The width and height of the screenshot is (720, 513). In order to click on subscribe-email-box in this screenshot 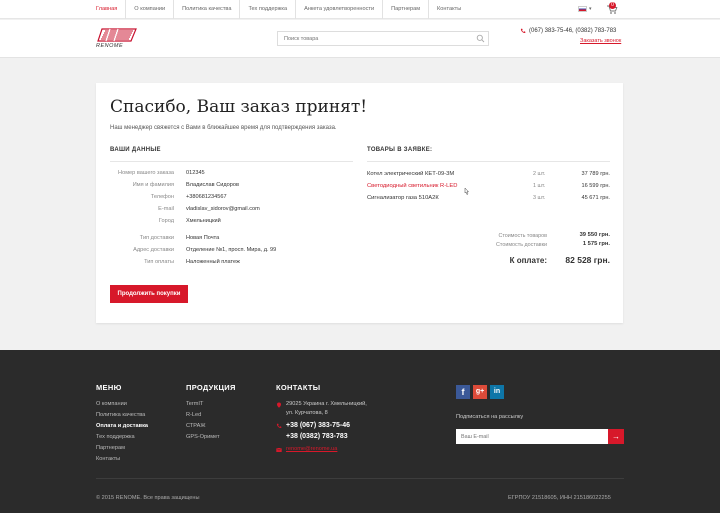, I will do `click(532, 436)`.